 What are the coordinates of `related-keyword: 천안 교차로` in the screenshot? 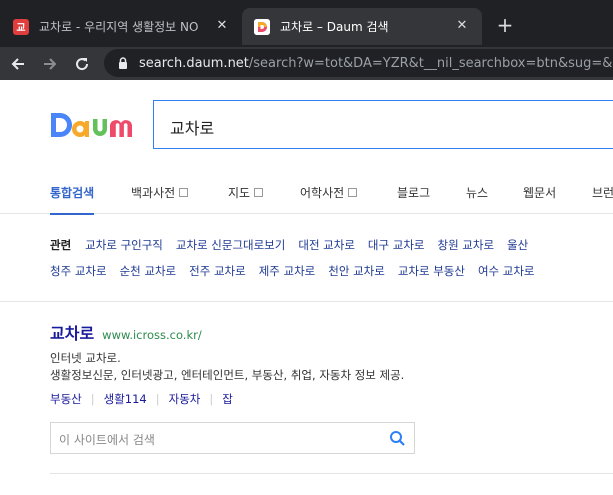 It's located at (356, 271).